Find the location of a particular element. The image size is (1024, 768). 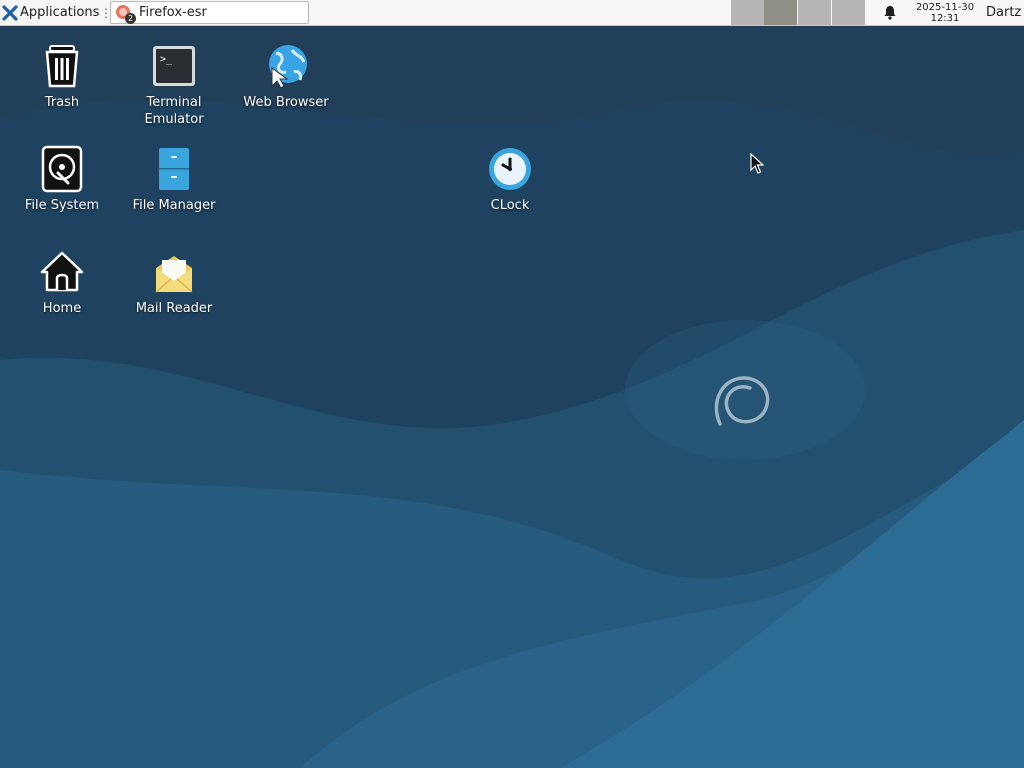

taskbar-window-title: Firefox-esr is located at coordinates (173, 12).